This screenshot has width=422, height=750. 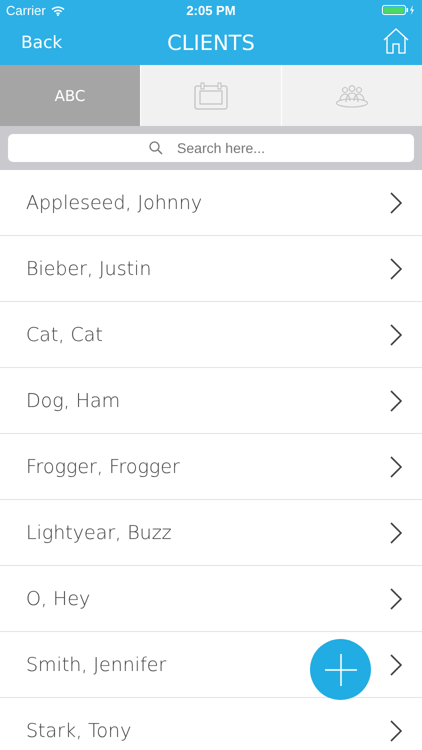 What do you see at coordinates (211, 10) in the screenshot?
I see `clock: 2:05 PM` at bounding box center [211, 10].